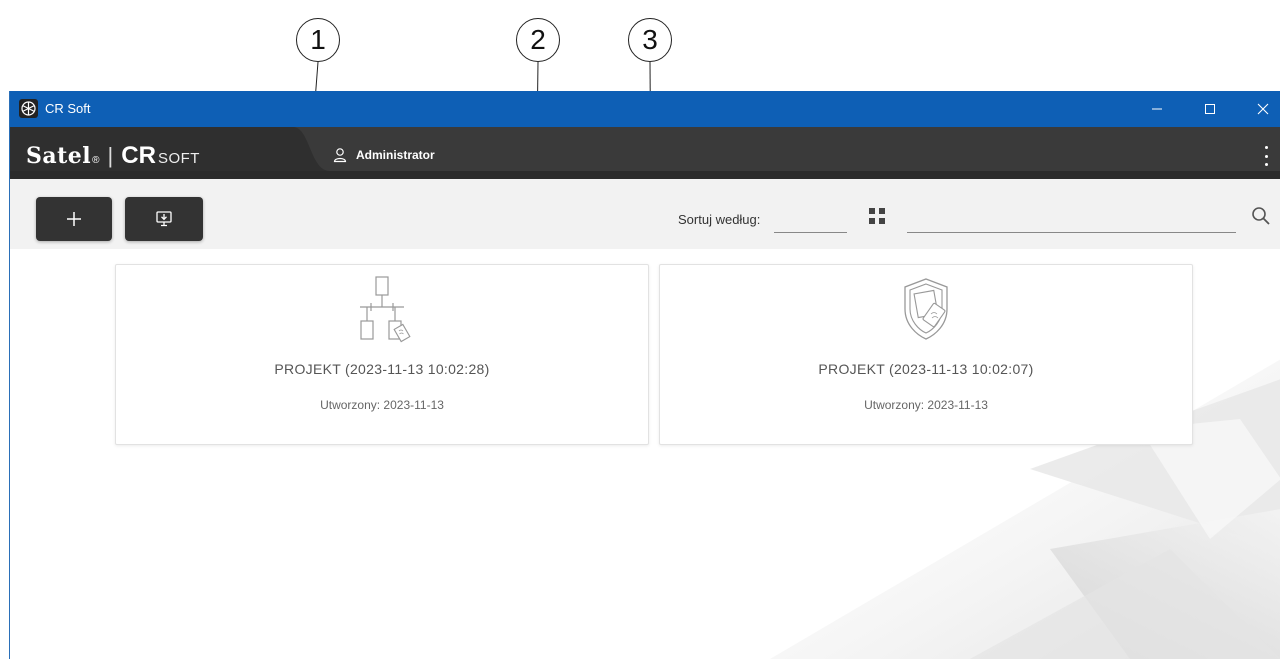  What do you see at coordinates (138, 155) in the screenshot?
I see `brand-product-main: CR` at bounding box center [138, 155].